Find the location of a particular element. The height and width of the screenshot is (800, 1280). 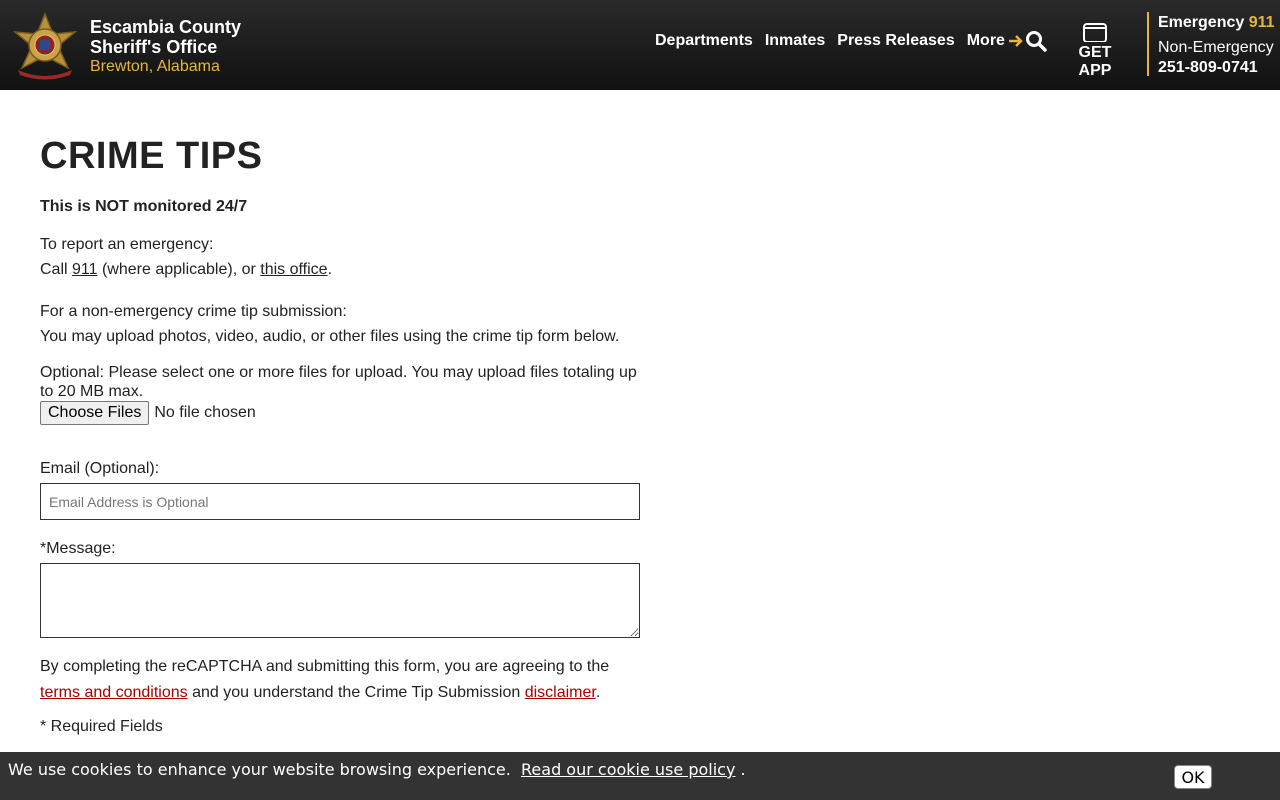

cookie-policy-link: Read our cookie use policy is located at coordinates (628, 769).